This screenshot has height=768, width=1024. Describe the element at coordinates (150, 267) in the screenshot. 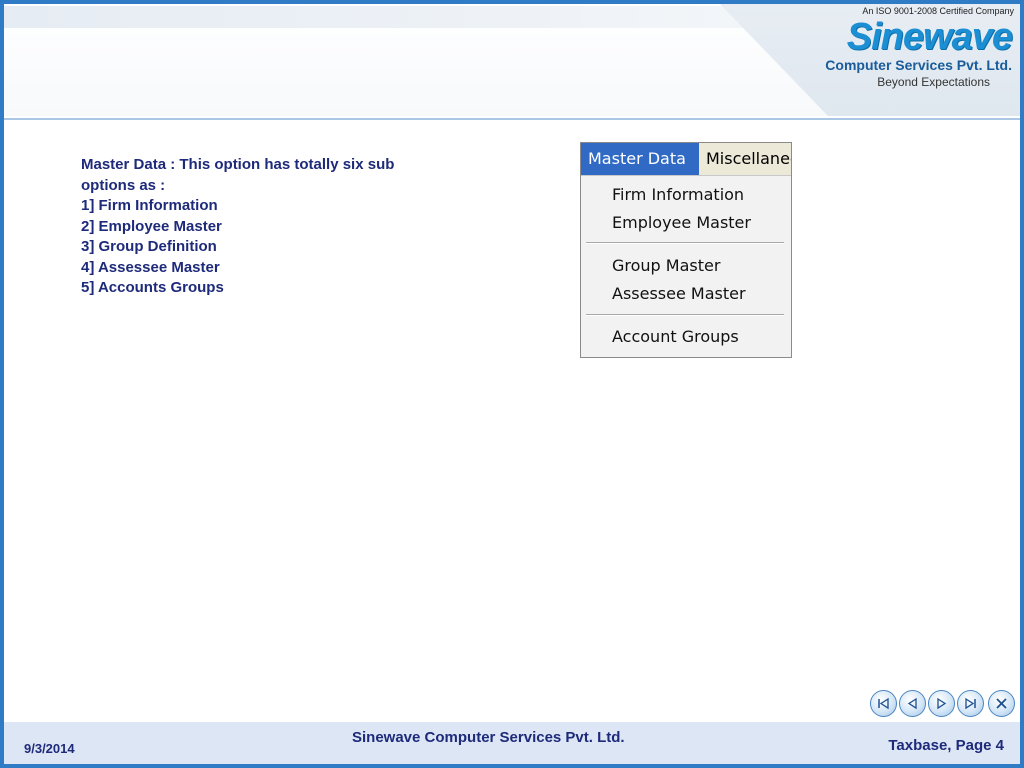

I see `content-line: 4] Assessee Master` at that location.